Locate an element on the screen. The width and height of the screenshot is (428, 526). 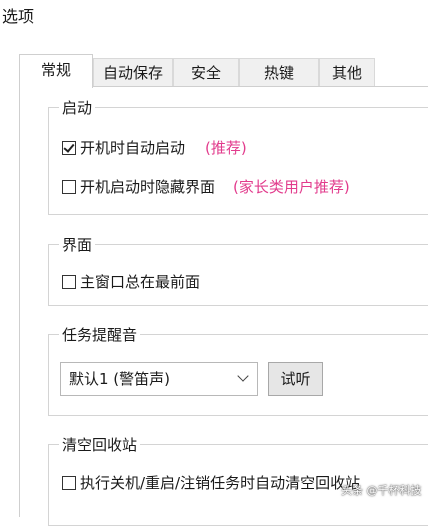
always-on-top-checkbox is located at coordinates (69, 281).